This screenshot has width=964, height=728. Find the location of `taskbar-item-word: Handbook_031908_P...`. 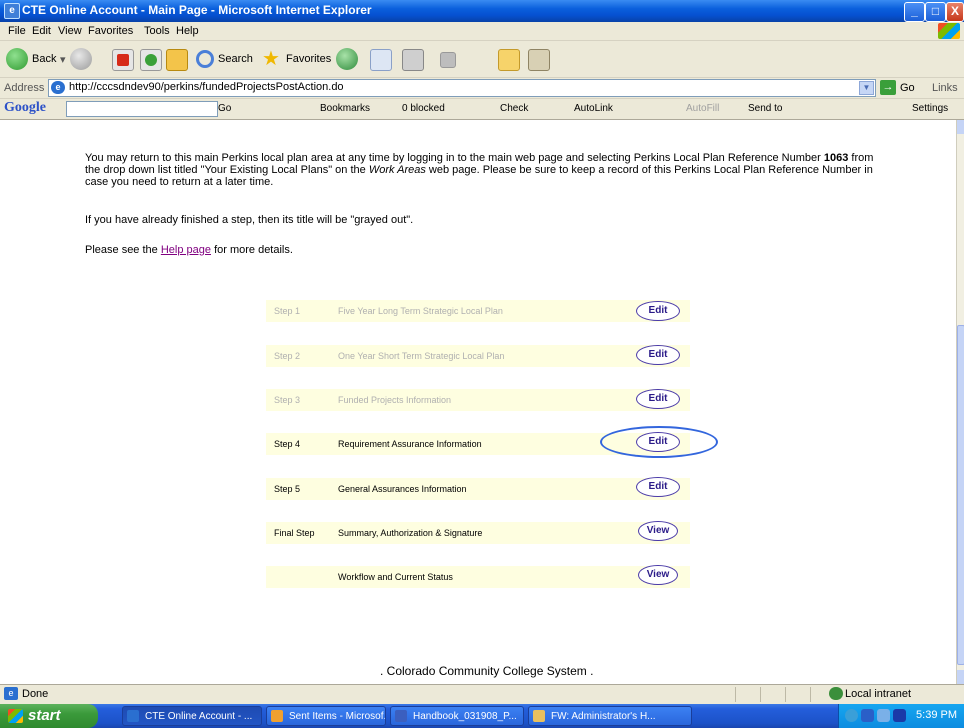

taskbar-item-word: Handbook_031908_P... is located at coordinates (457, 716).